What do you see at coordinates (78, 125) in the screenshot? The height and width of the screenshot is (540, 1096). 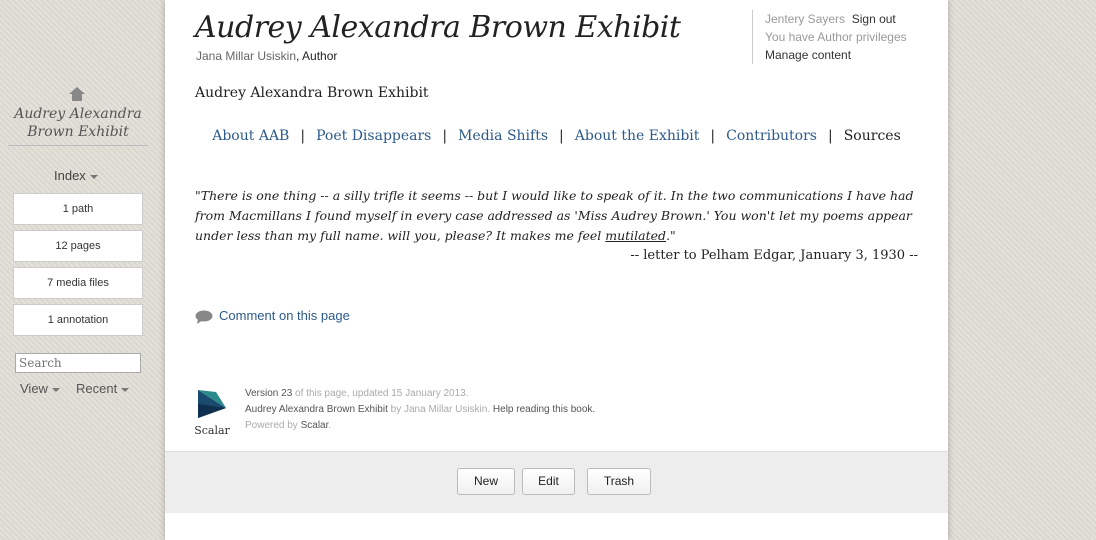 I see `book-title: Audrey Alexandra Brown Exhibit` at bounding box center [78, 125].